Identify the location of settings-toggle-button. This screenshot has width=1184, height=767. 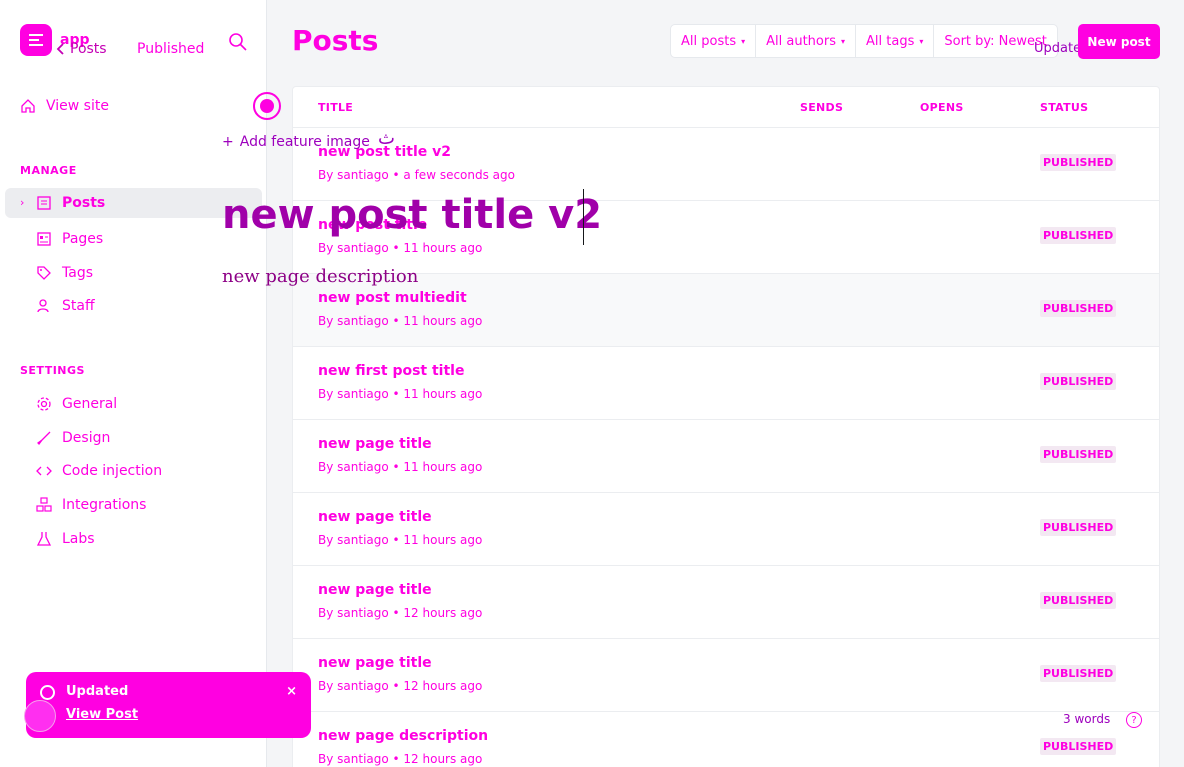
(267, 106).